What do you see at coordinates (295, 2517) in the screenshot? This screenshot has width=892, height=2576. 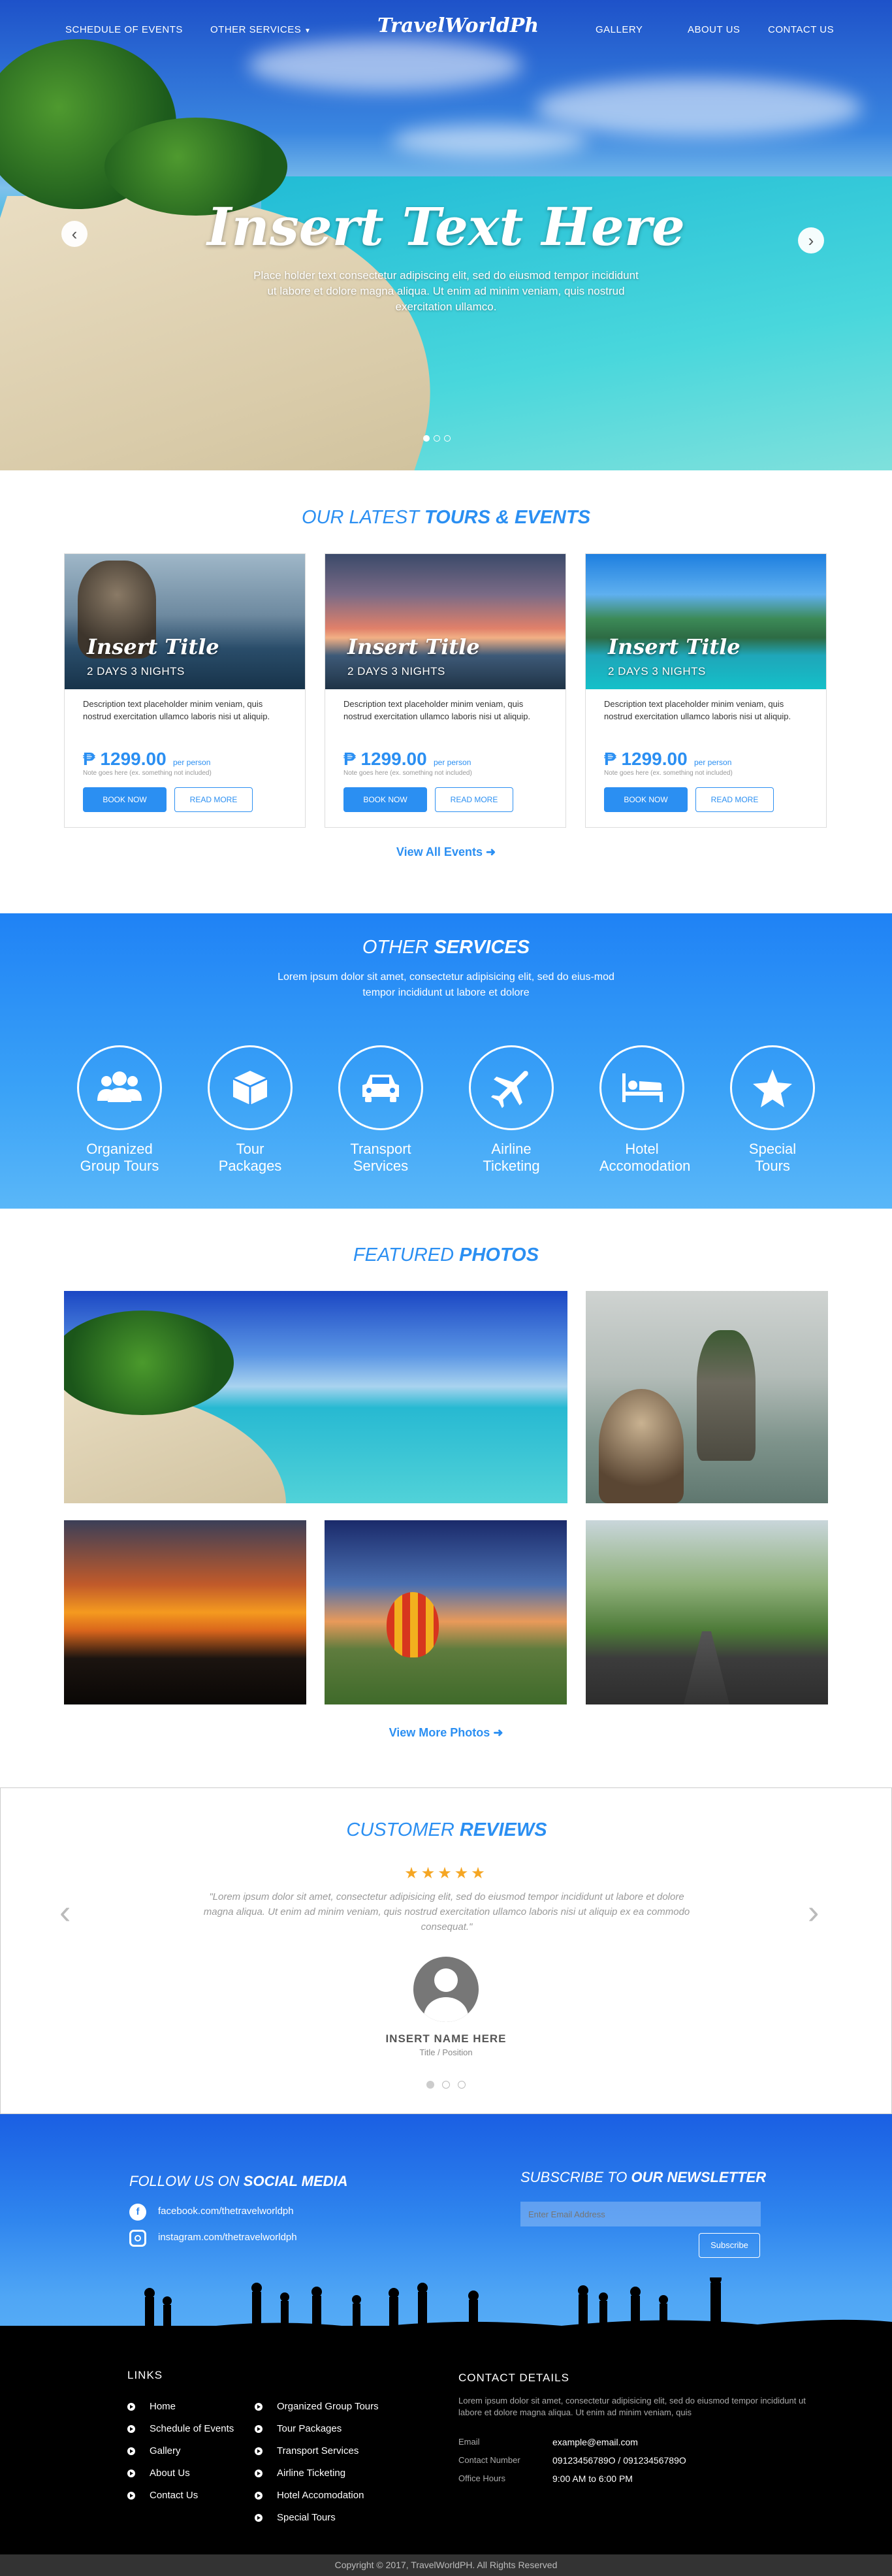 I see `footer-link-special-tours: Special Tours` at bounding box center [295, 2517].